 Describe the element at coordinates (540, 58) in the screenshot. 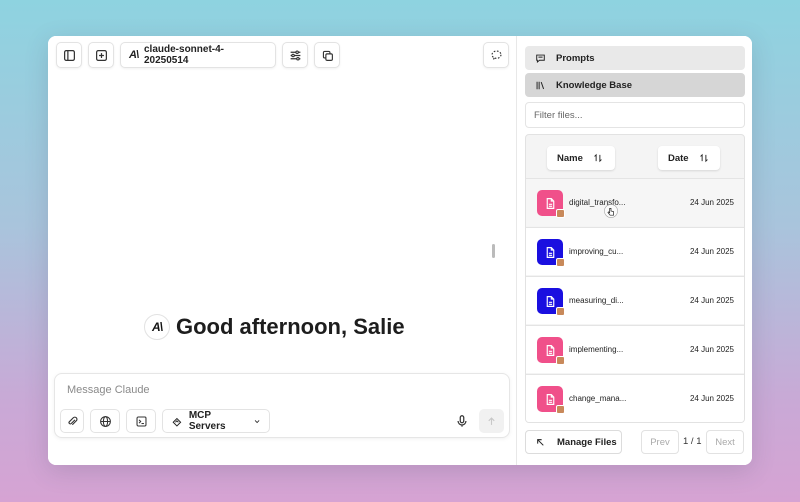

I see `message-square-icon` at that location.